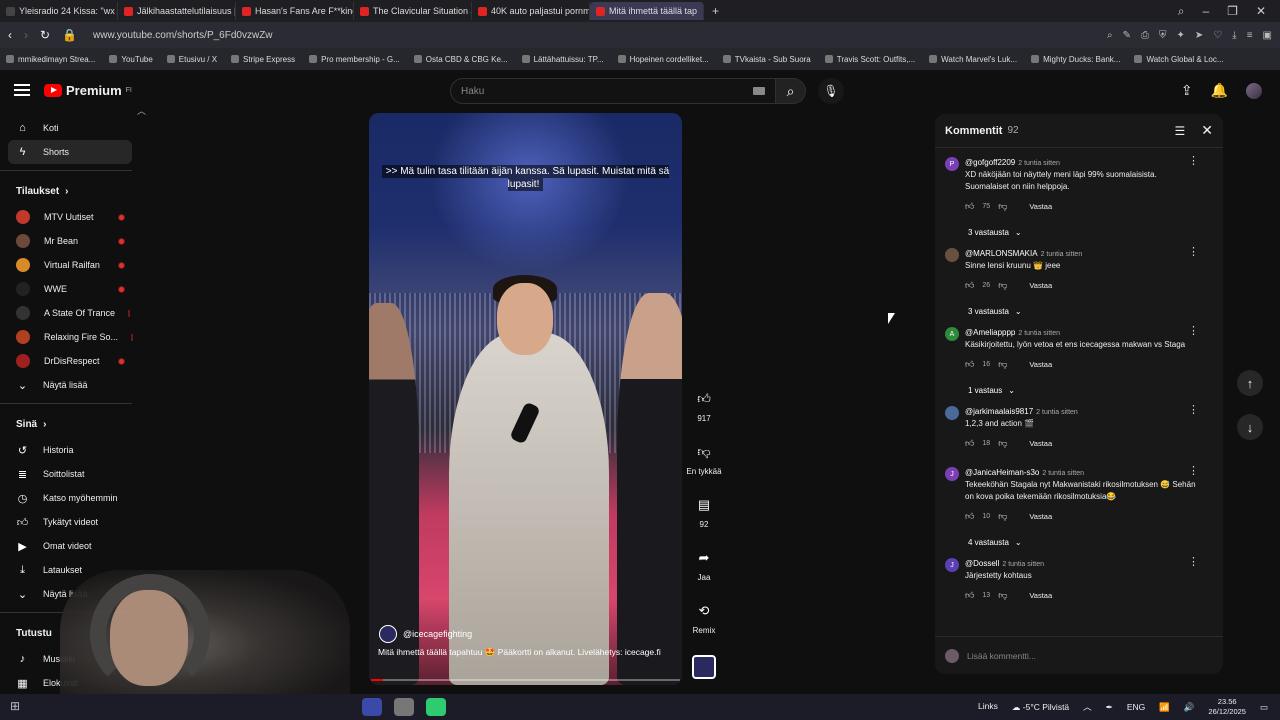 This screenshot has height=720, width=1280. I want to click on extension-icon: ✦, so click(1181, 35).